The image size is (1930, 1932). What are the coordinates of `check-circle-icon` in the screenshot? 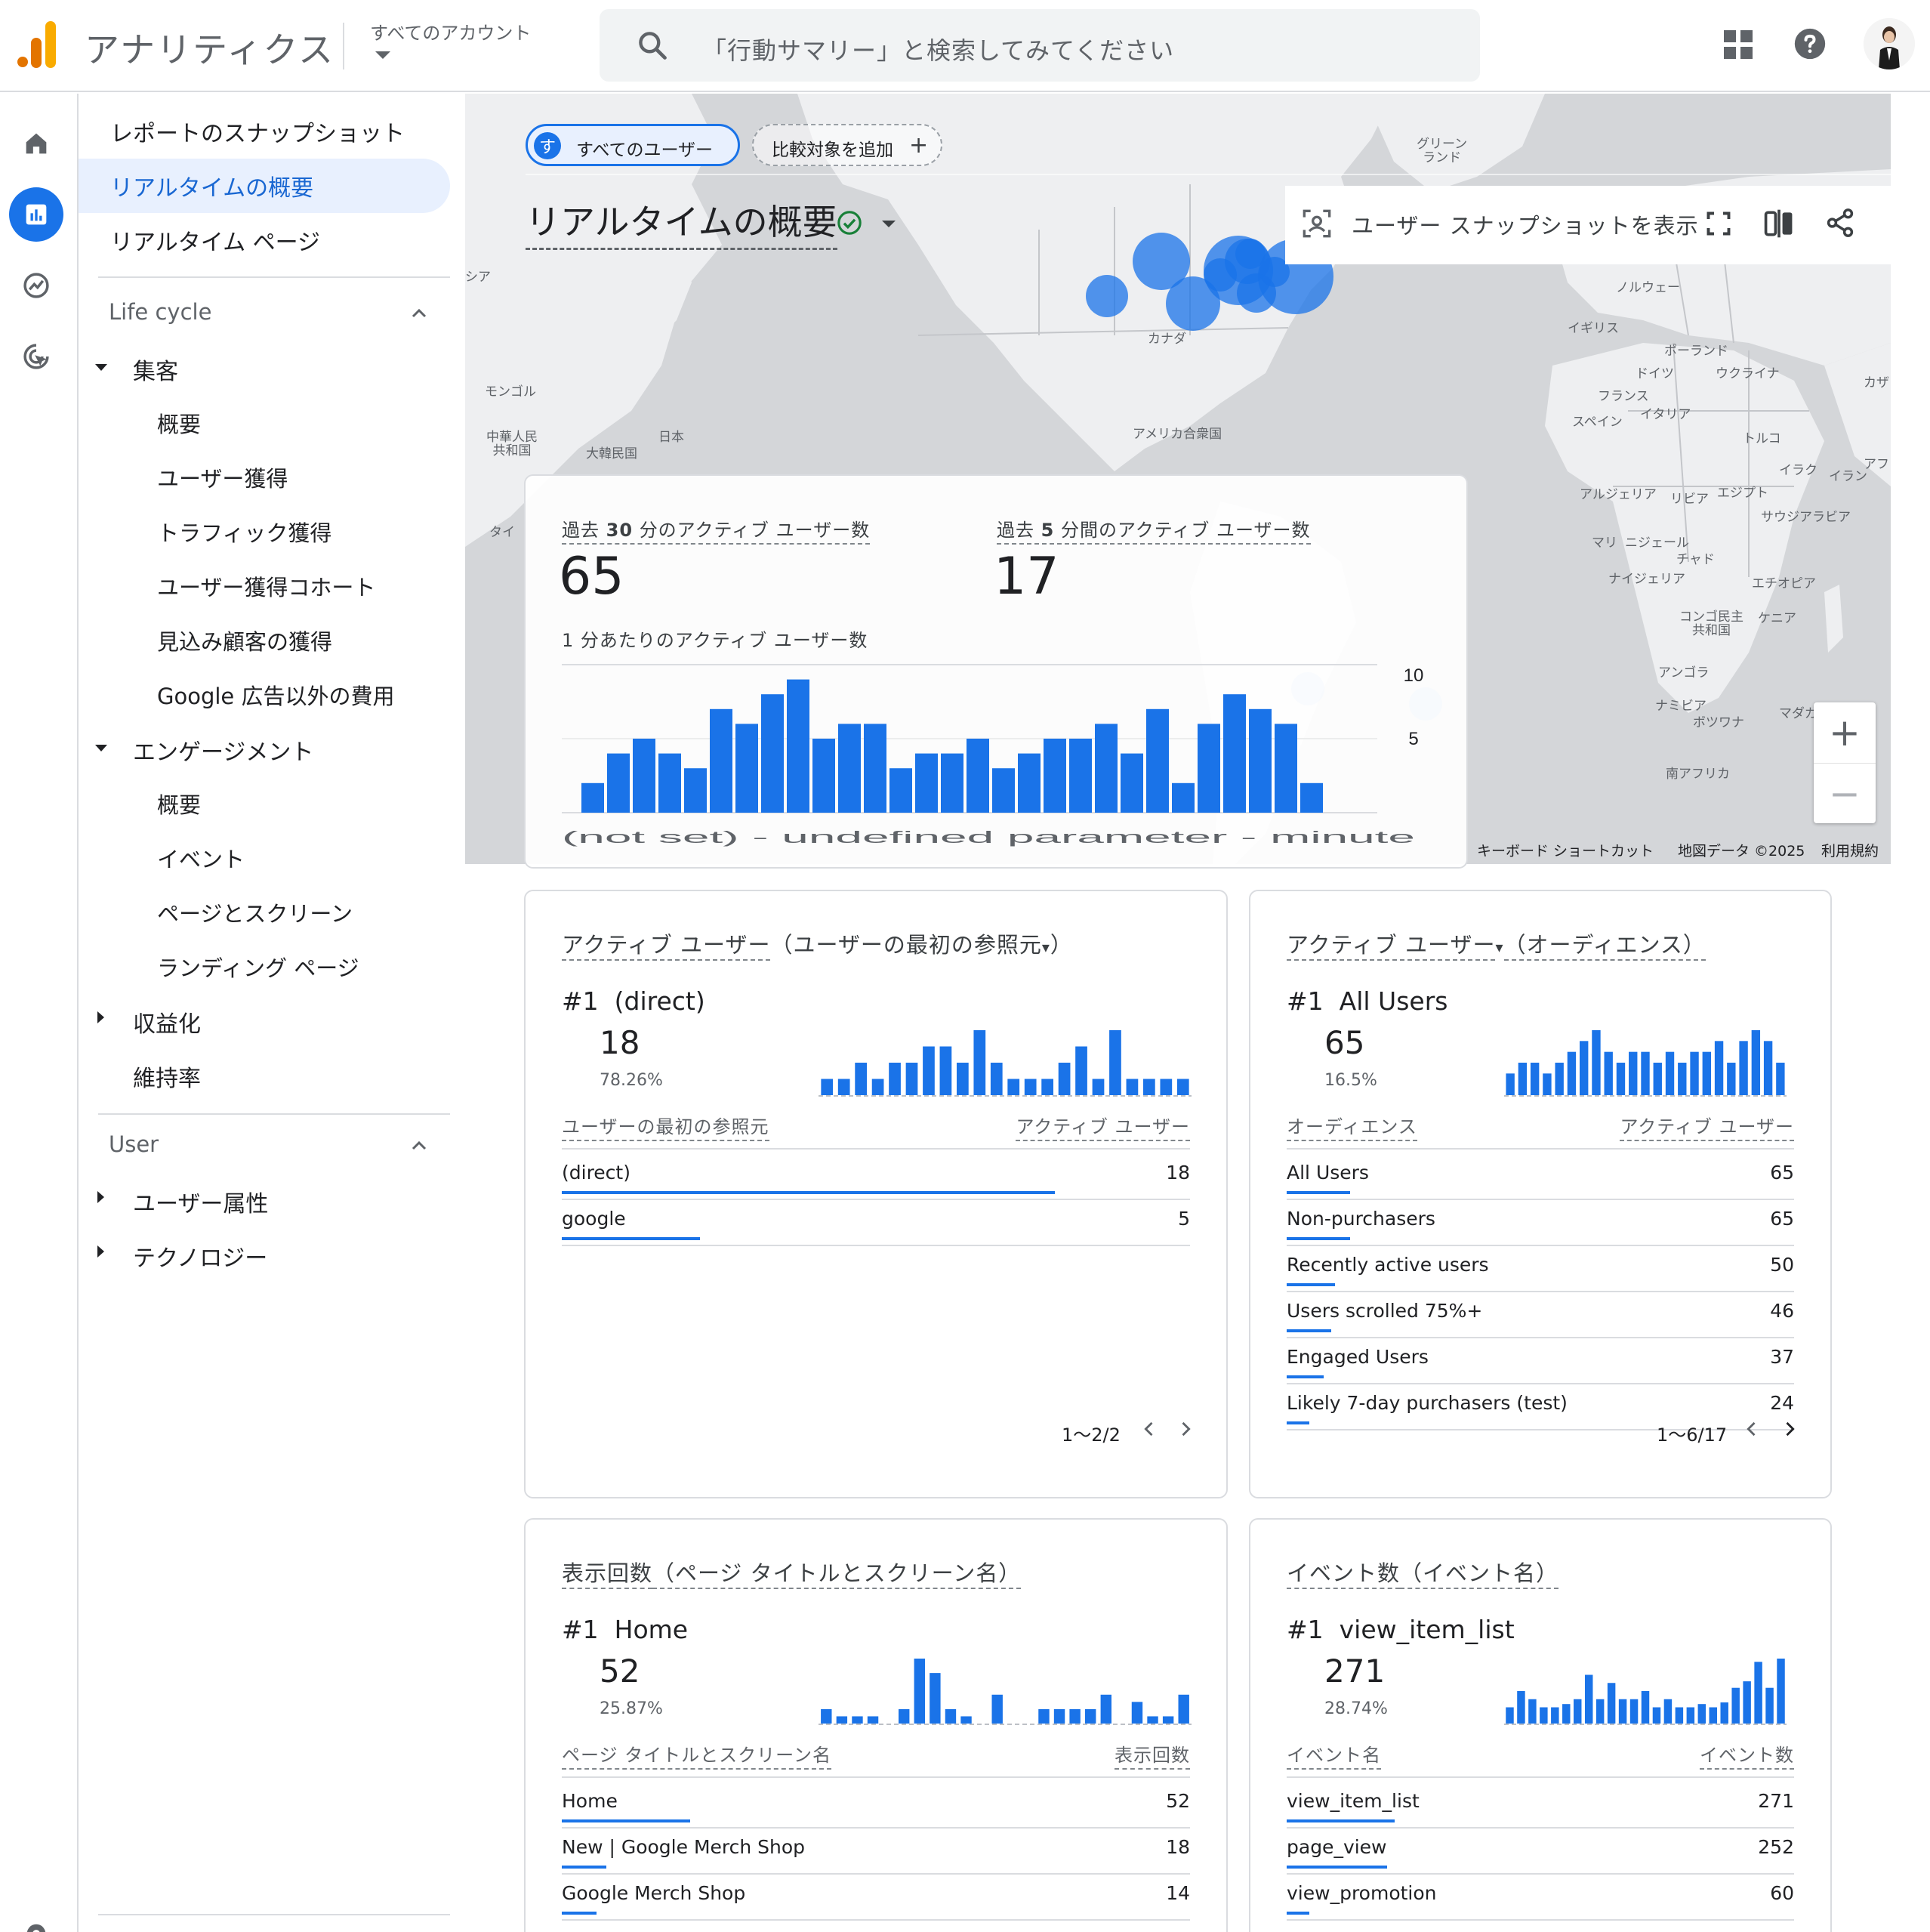 It's located at (849, 223).